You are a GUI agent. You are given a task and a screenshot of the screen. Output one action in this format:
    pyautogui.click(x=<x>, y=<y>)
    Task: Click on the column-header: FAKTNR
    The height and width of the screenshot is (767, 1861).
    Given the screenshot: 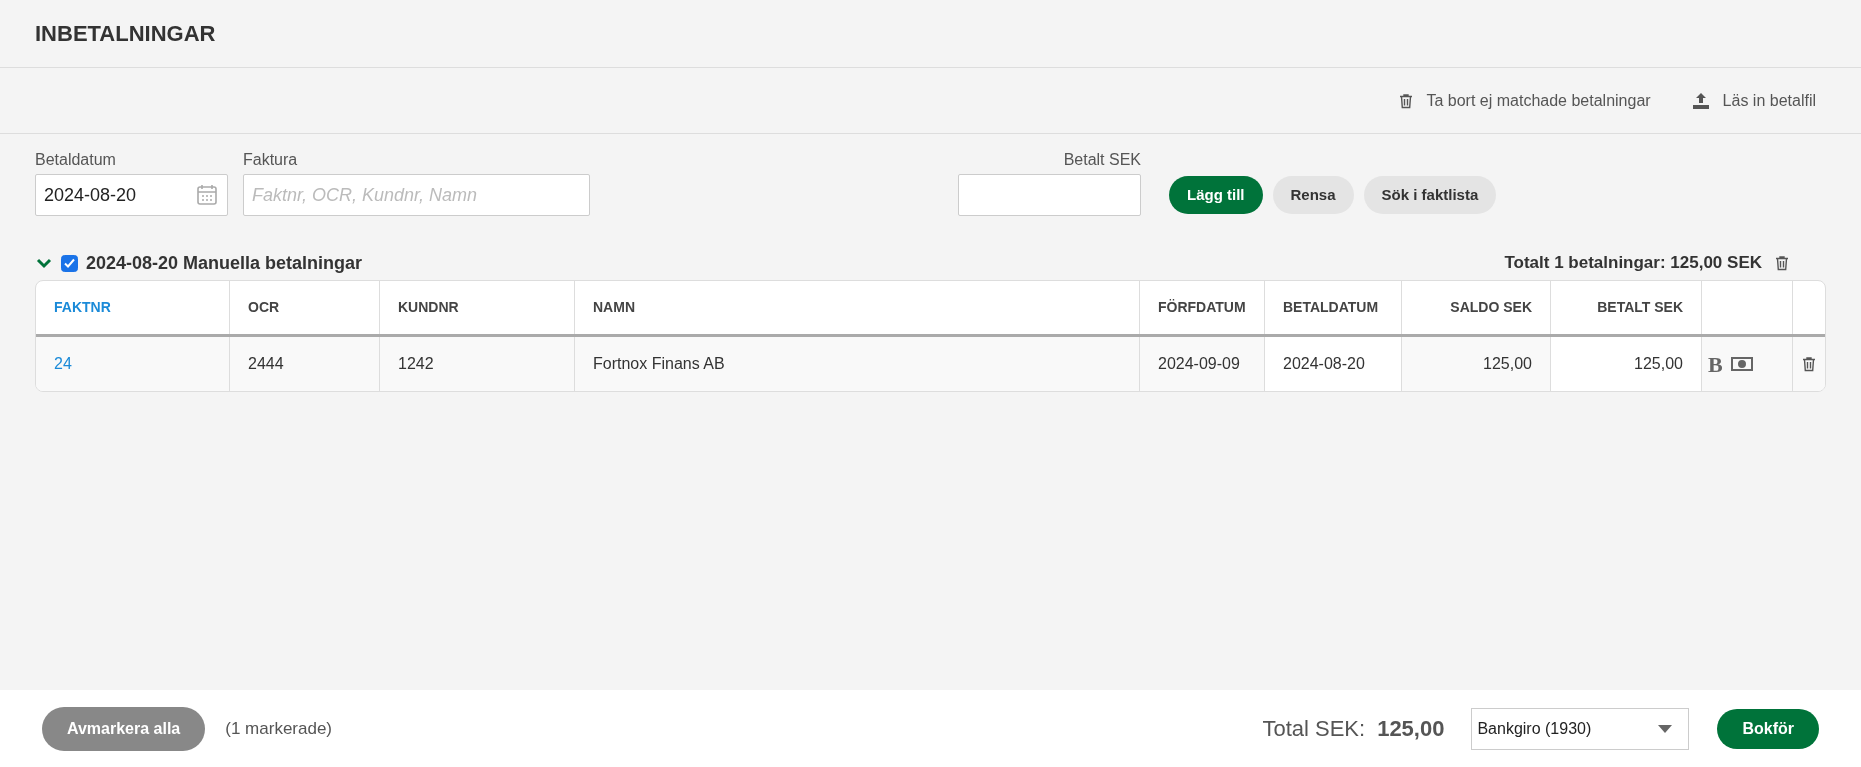 What is the action you would take?
    pyautogui.click(x=82, y=307)
    